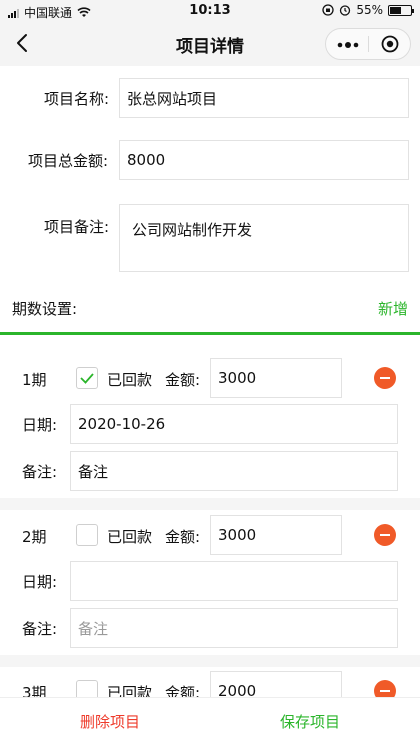 Image resolution: width=420 pixels, height=747 pixels. I want to click on periods-section-header: 期数设置: 新增, so click(210, 311).